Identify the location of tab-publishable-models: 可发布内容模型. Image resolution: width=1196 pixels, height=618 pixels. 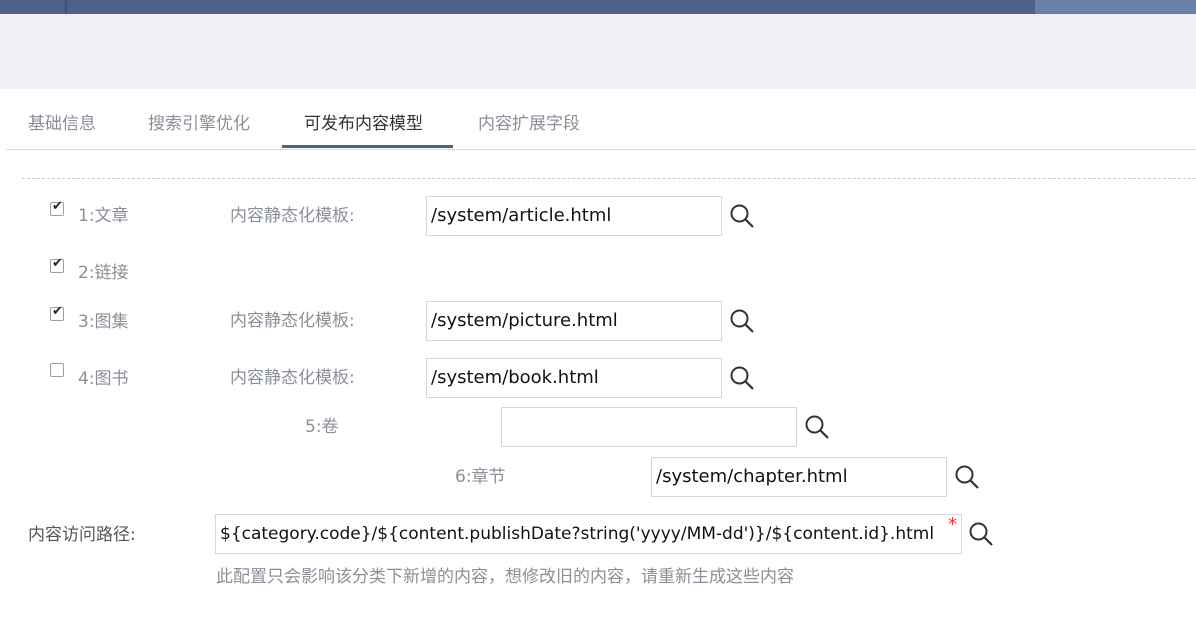
(363, 121).